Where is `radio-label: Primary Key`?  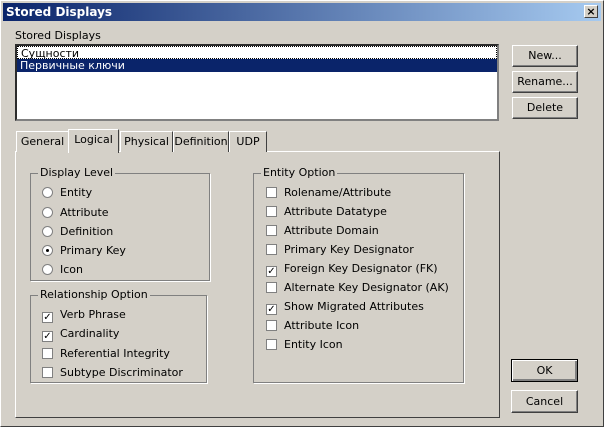
radio-label: Primary Key is located at coordinates (93, 250).